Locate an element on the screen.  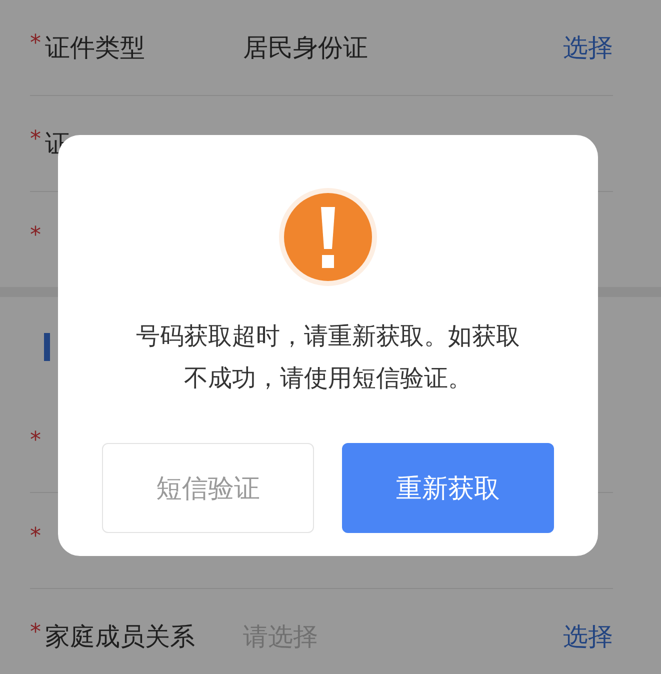
warning-icon is located at coordinates (328, 237).